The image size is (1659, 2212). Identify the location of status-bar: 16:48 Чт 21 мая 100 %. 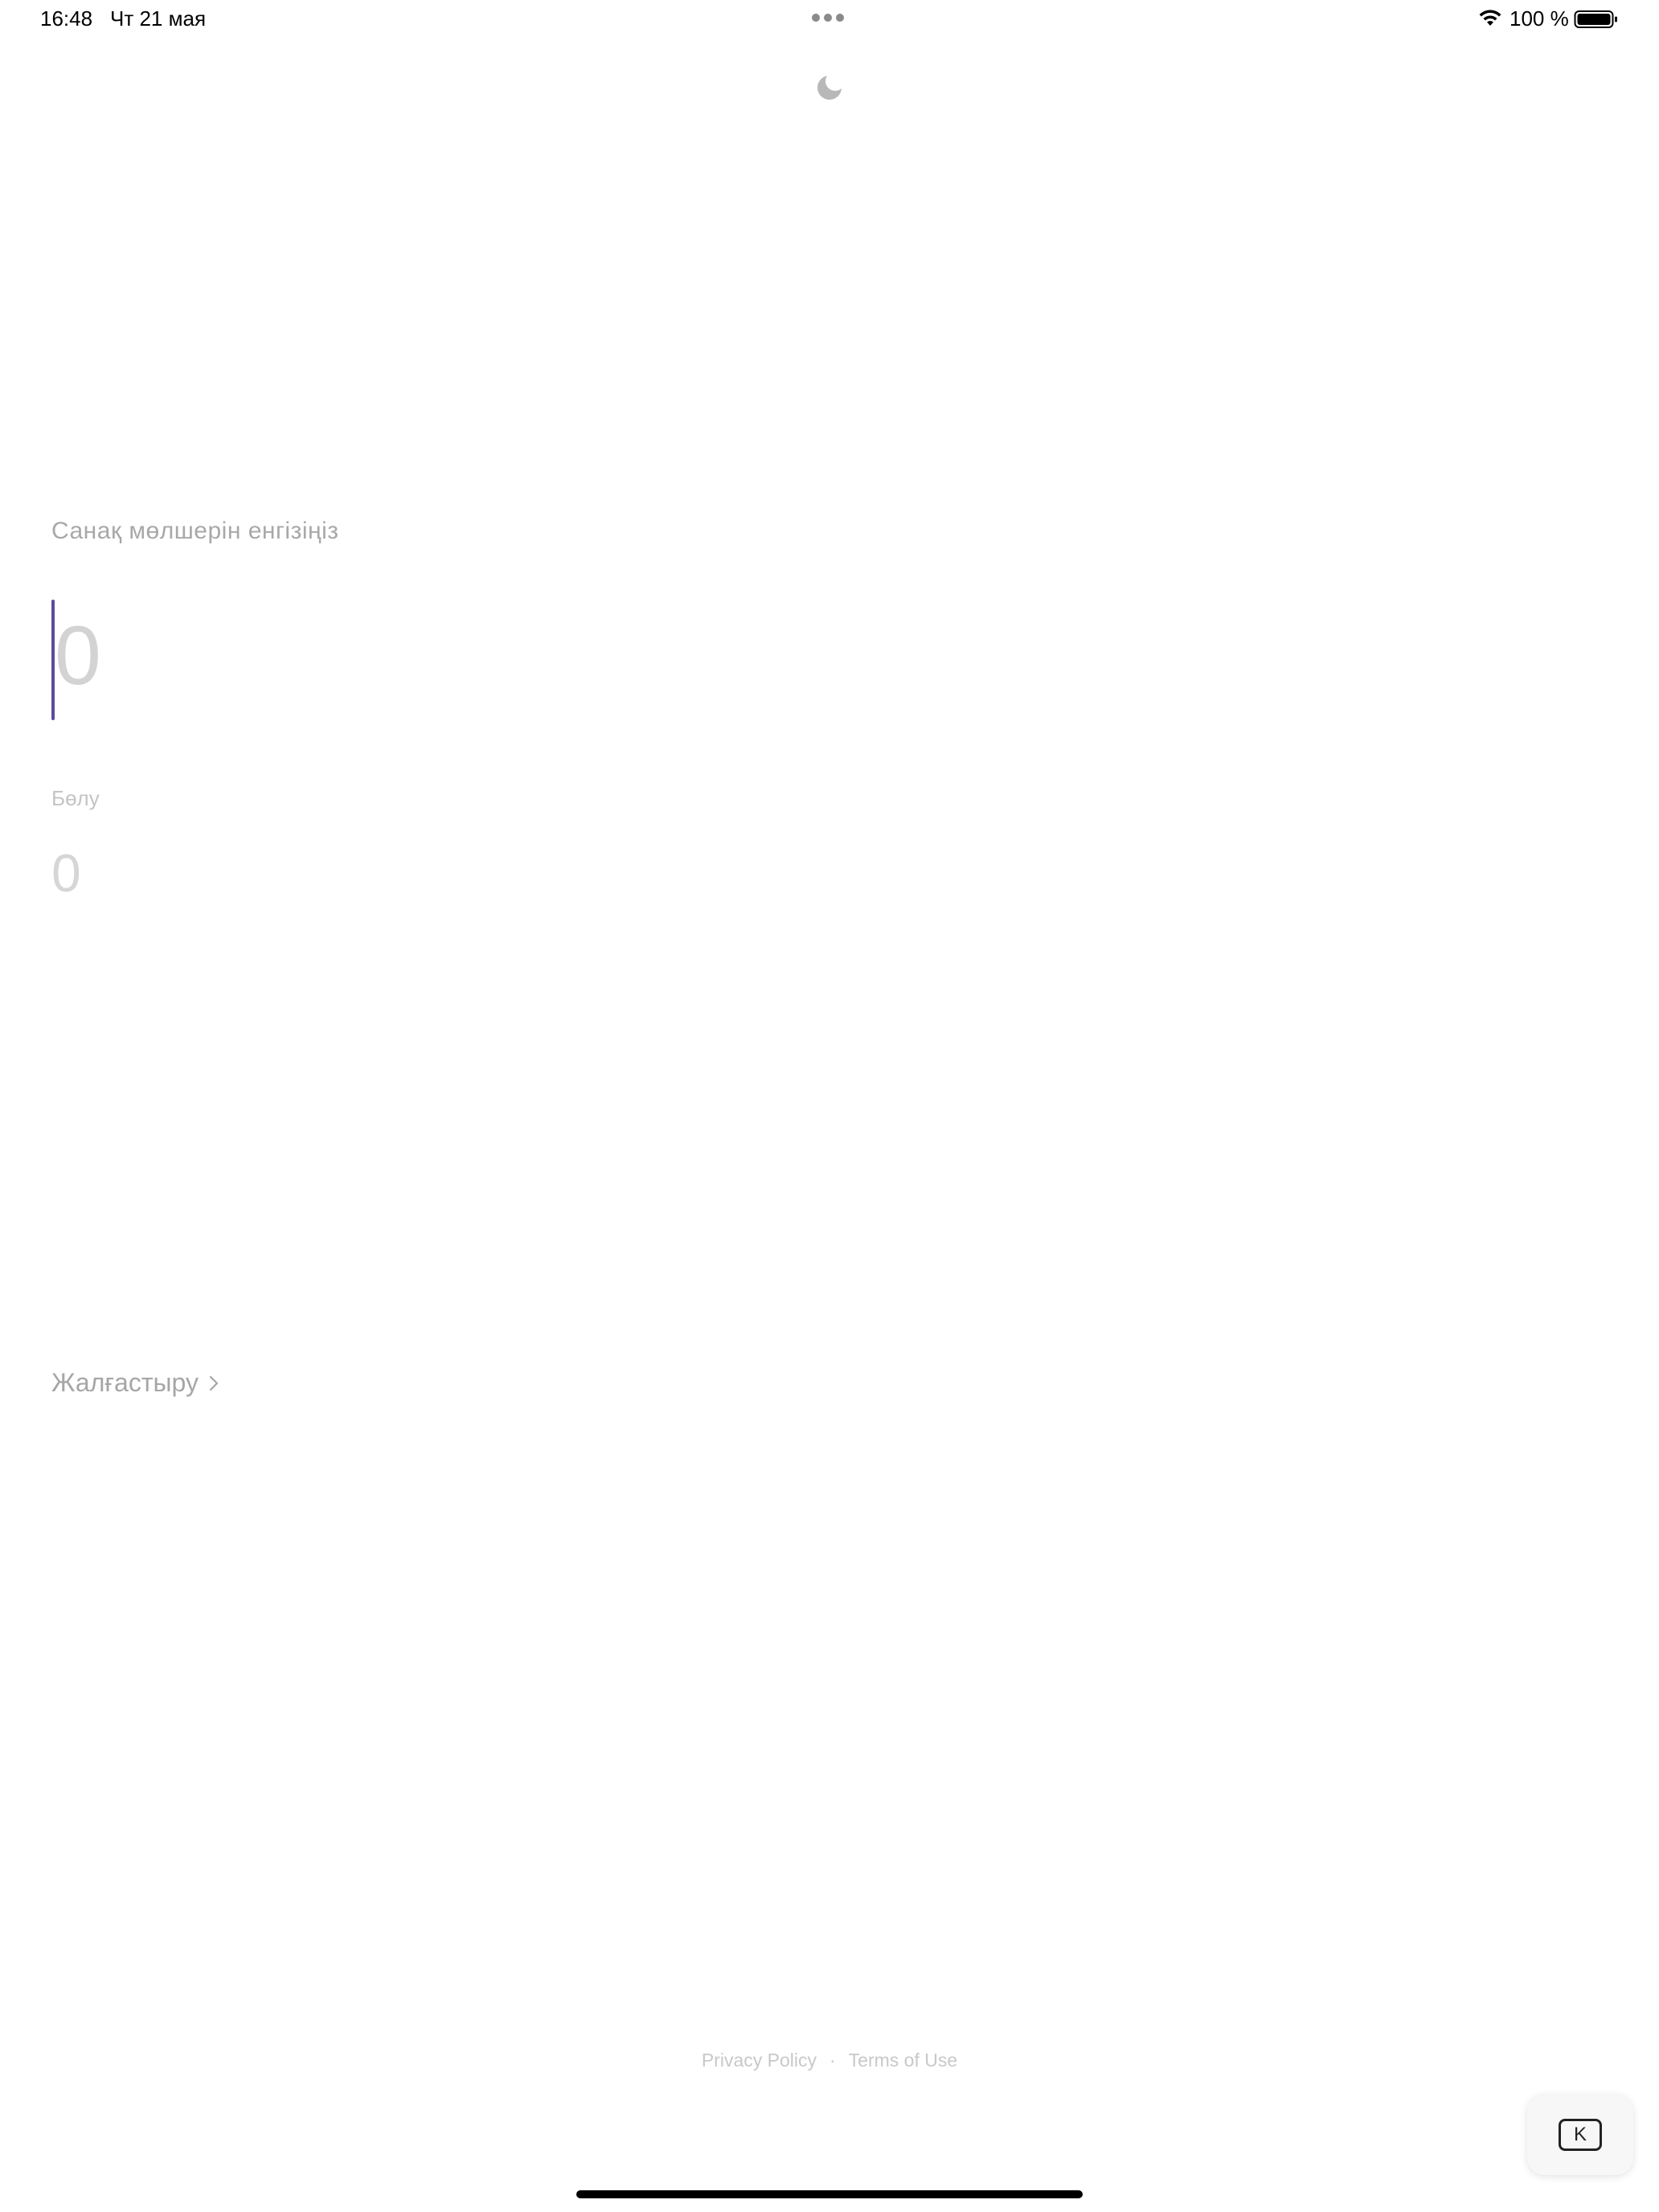
(829, 19).